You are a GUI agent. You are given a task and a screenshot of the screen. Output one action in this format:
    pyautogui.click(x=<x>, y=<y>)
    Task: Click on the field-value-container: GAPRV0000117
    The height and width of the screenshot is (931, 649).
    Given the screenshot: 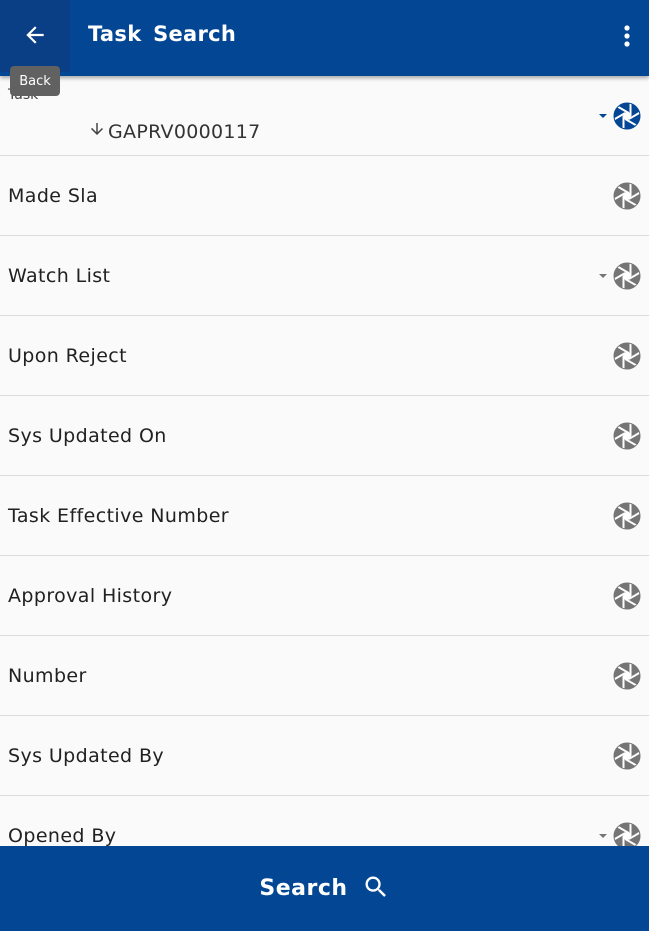 What is the action you would take?
    pyautogui.click(x=174, y=131)
    